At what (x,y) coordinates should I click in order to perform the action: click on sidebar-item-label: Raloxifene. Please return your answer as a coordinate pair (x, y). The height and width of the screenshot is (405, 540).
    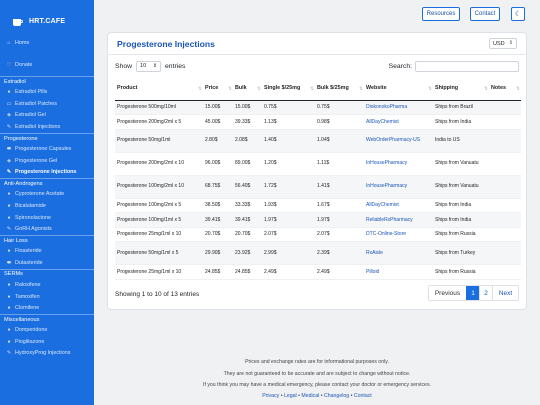
    Looking at the image, I should click on (28, 285).